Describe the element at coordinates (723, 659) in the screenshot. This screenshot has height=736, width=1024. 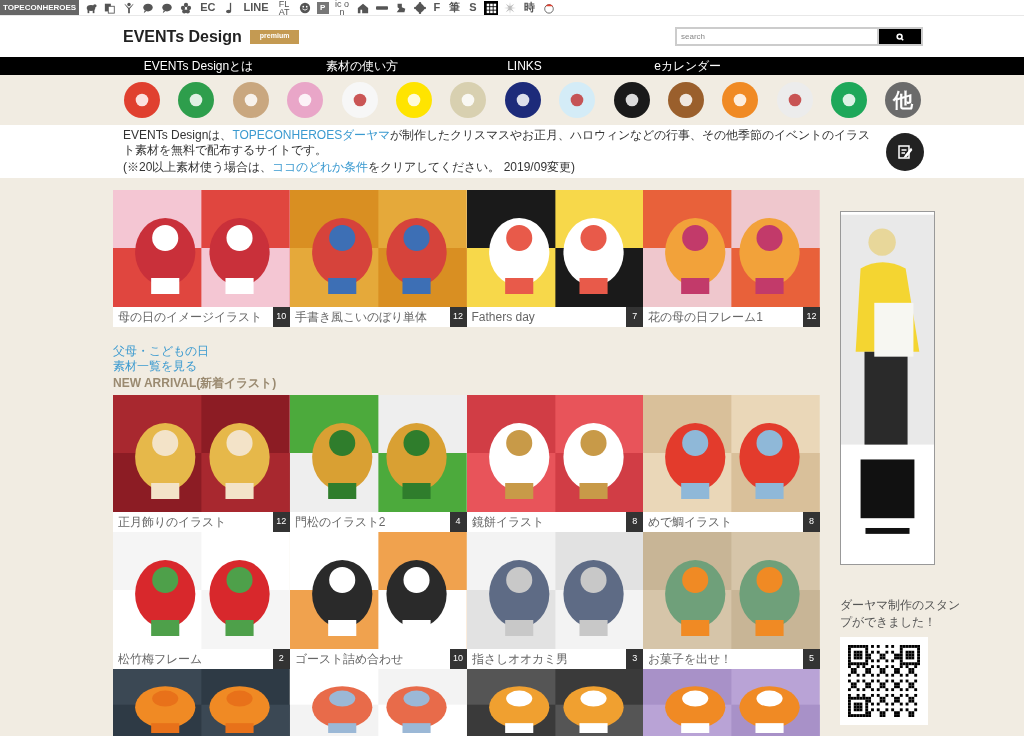
I see `tile-title: お菓子を出せ！` at that location.